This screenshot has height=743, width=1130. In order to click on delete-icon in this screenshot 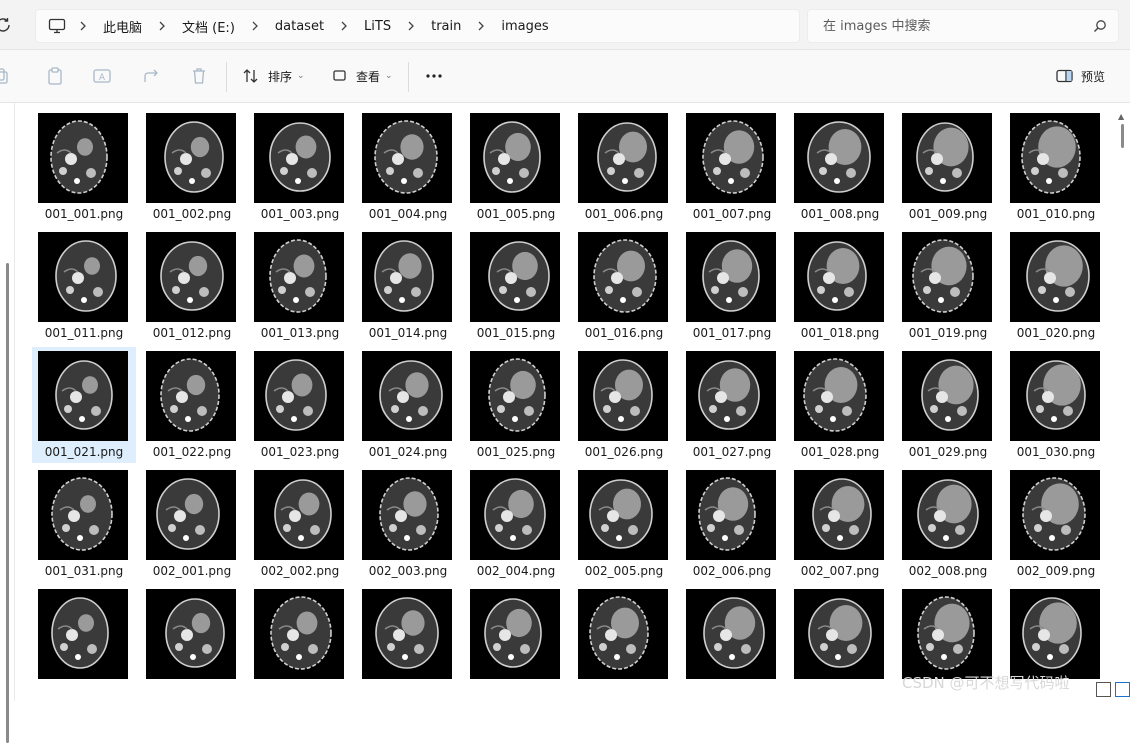, I will do `click(199, 76)`.